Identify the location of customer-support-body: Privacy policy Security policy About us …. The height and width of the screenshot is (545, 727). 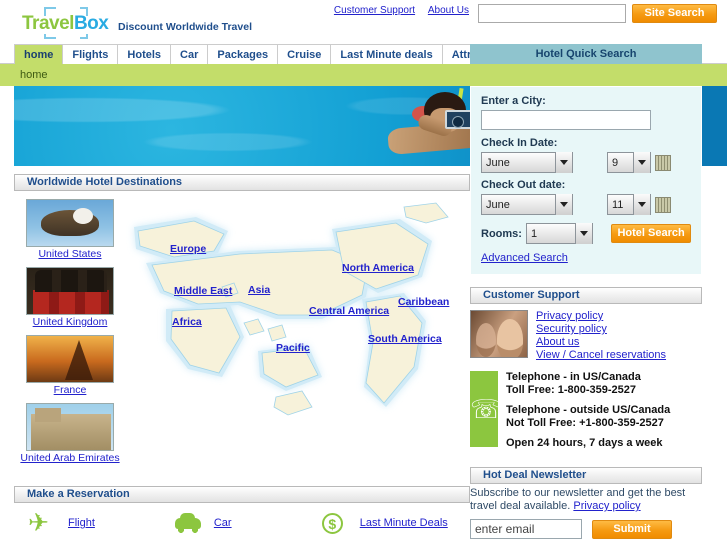
(586, 336).